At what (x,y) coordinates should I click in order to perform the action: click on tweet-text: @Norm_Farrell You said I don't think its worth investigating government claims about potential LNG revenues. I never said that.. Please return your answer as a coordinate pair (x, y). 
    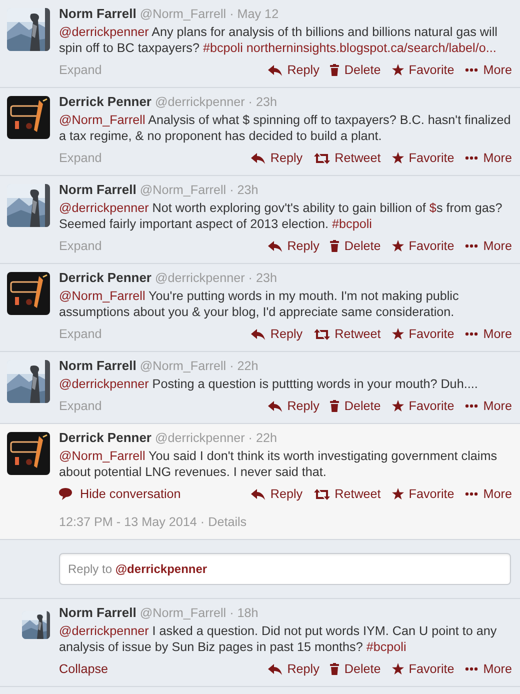
    Looking at the image, I should click on (278, 464).